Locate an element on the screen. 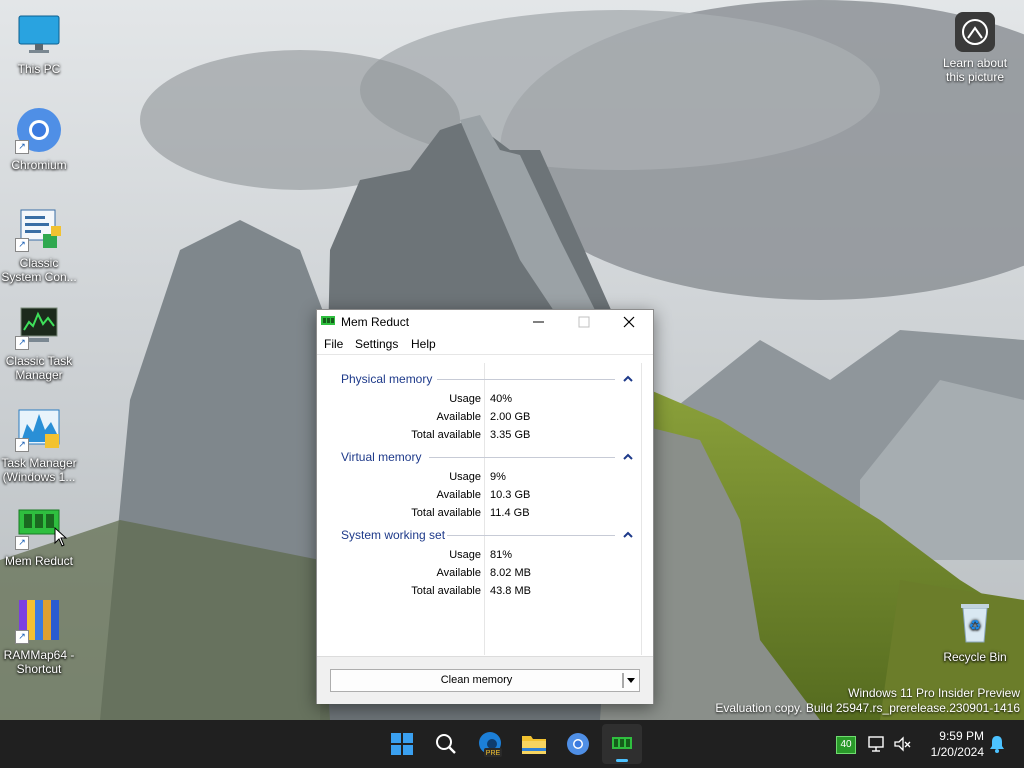 Image resolution: width=1024 pixels, height=768 pixels. close-icon is located at coordinates (629, 322).